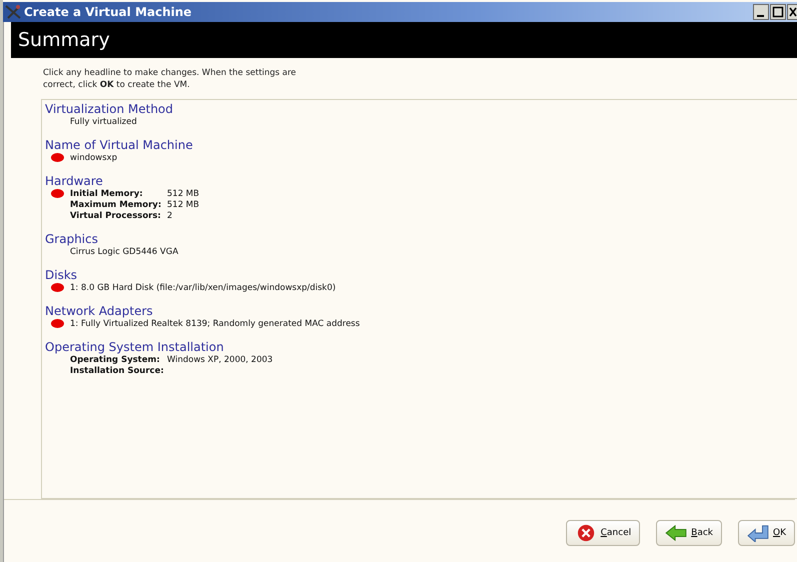 The height and width of the screenshot is (562, 797). I want to click on cancel-button: Cancel, so click(603, 533).